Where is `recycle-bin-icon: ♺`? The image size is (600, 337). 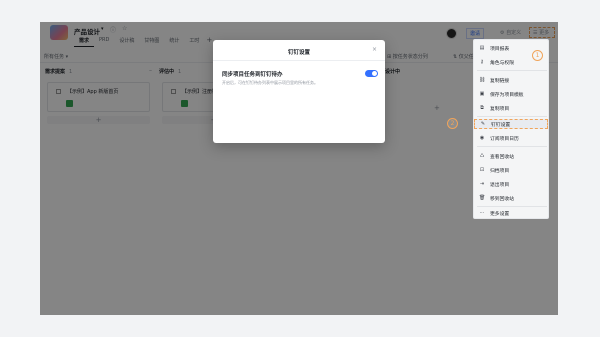 recycle-bin-icon: ♺ is located at coordinates (482, 156).